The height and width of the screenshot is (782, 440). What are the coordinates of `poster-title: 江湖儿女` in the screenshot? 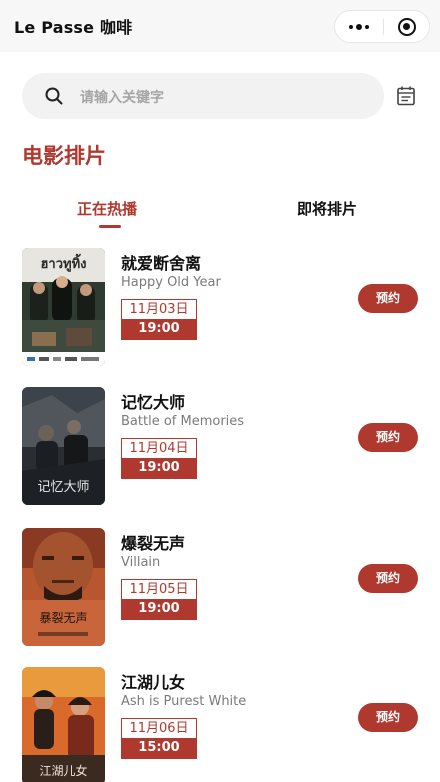 It's located at (63, 770).